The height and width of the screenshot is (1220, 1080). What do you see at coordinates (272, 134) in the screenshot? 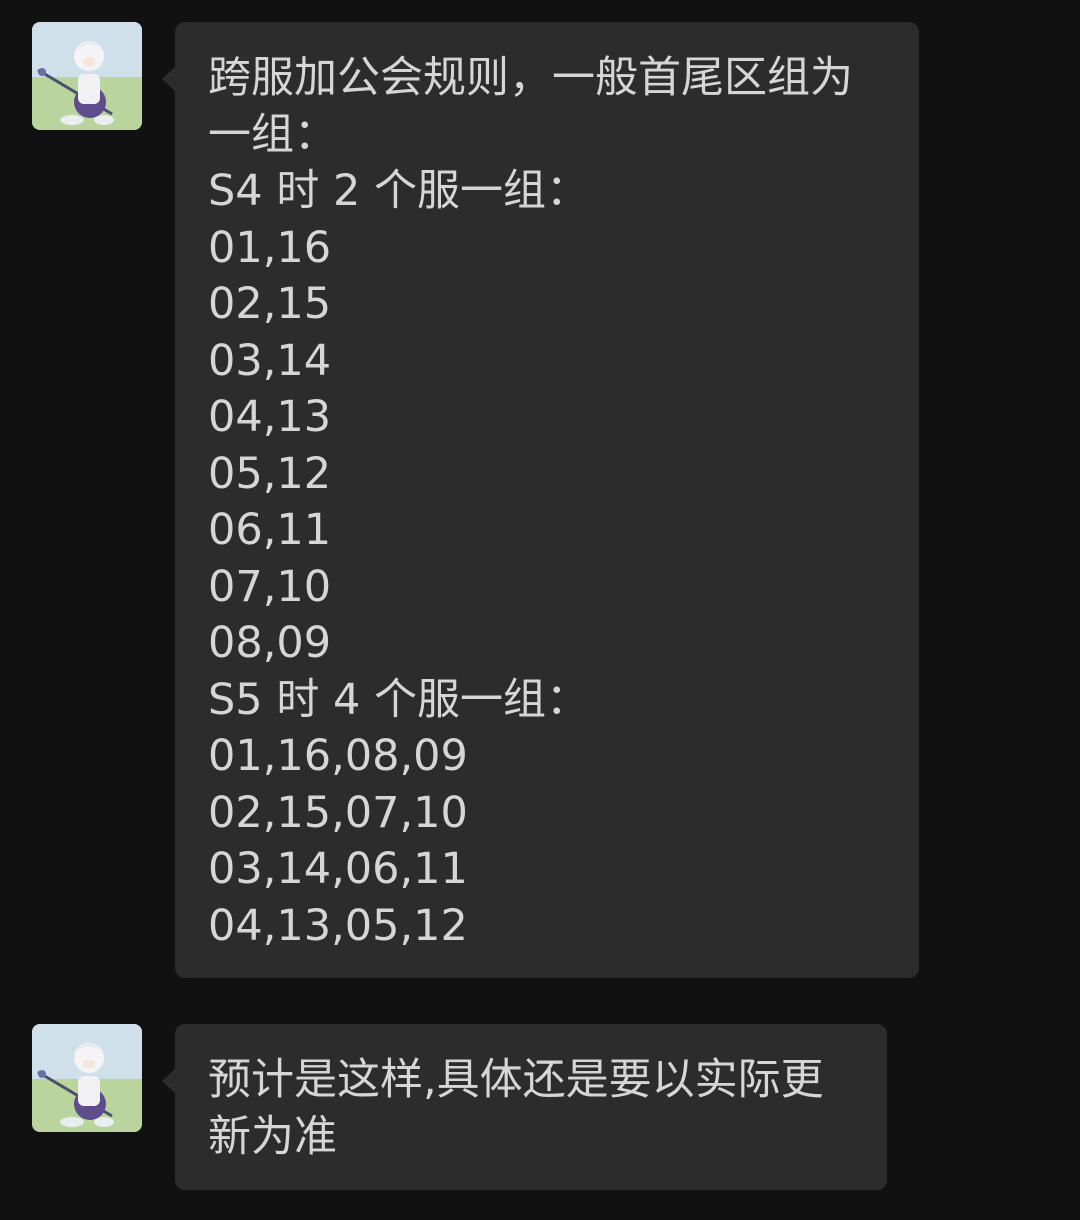
I see `message-text-line: 一组：` at bounding box center [272, 134].